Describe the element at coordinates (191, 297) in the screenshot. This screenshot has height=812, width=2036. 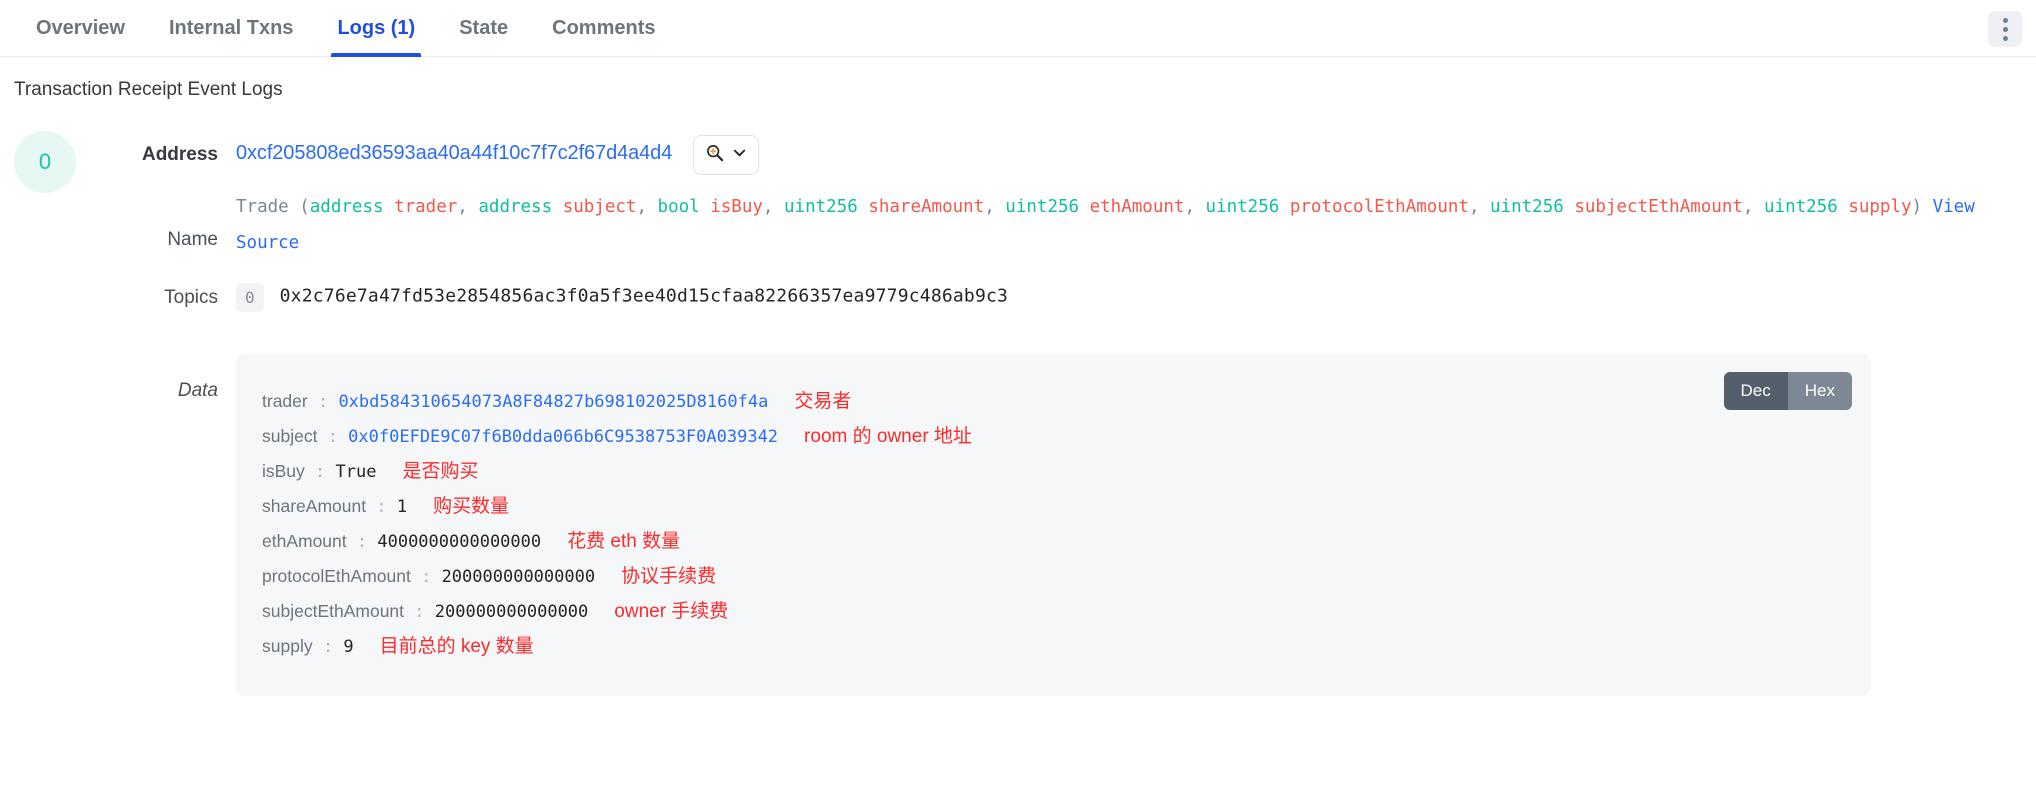
I see `topics-label: Topics` at that location.